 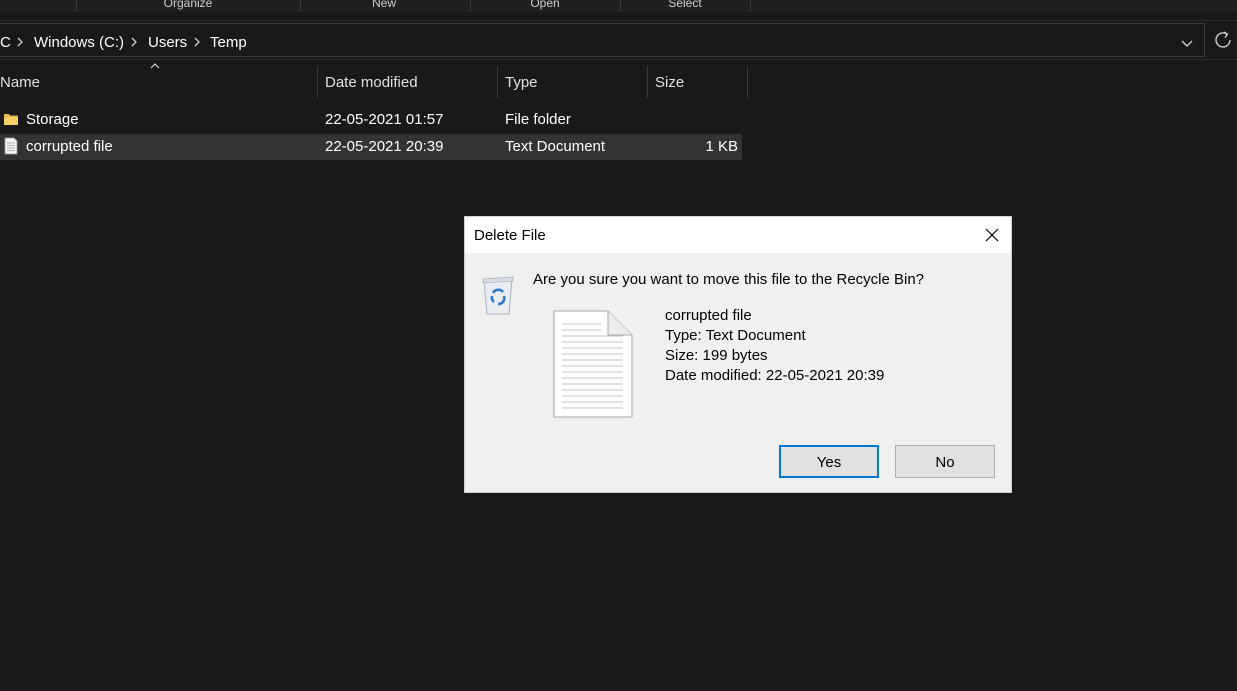 I want to click on address-field: C Windows (C:) Users Temp, so click(x=602, y=40).